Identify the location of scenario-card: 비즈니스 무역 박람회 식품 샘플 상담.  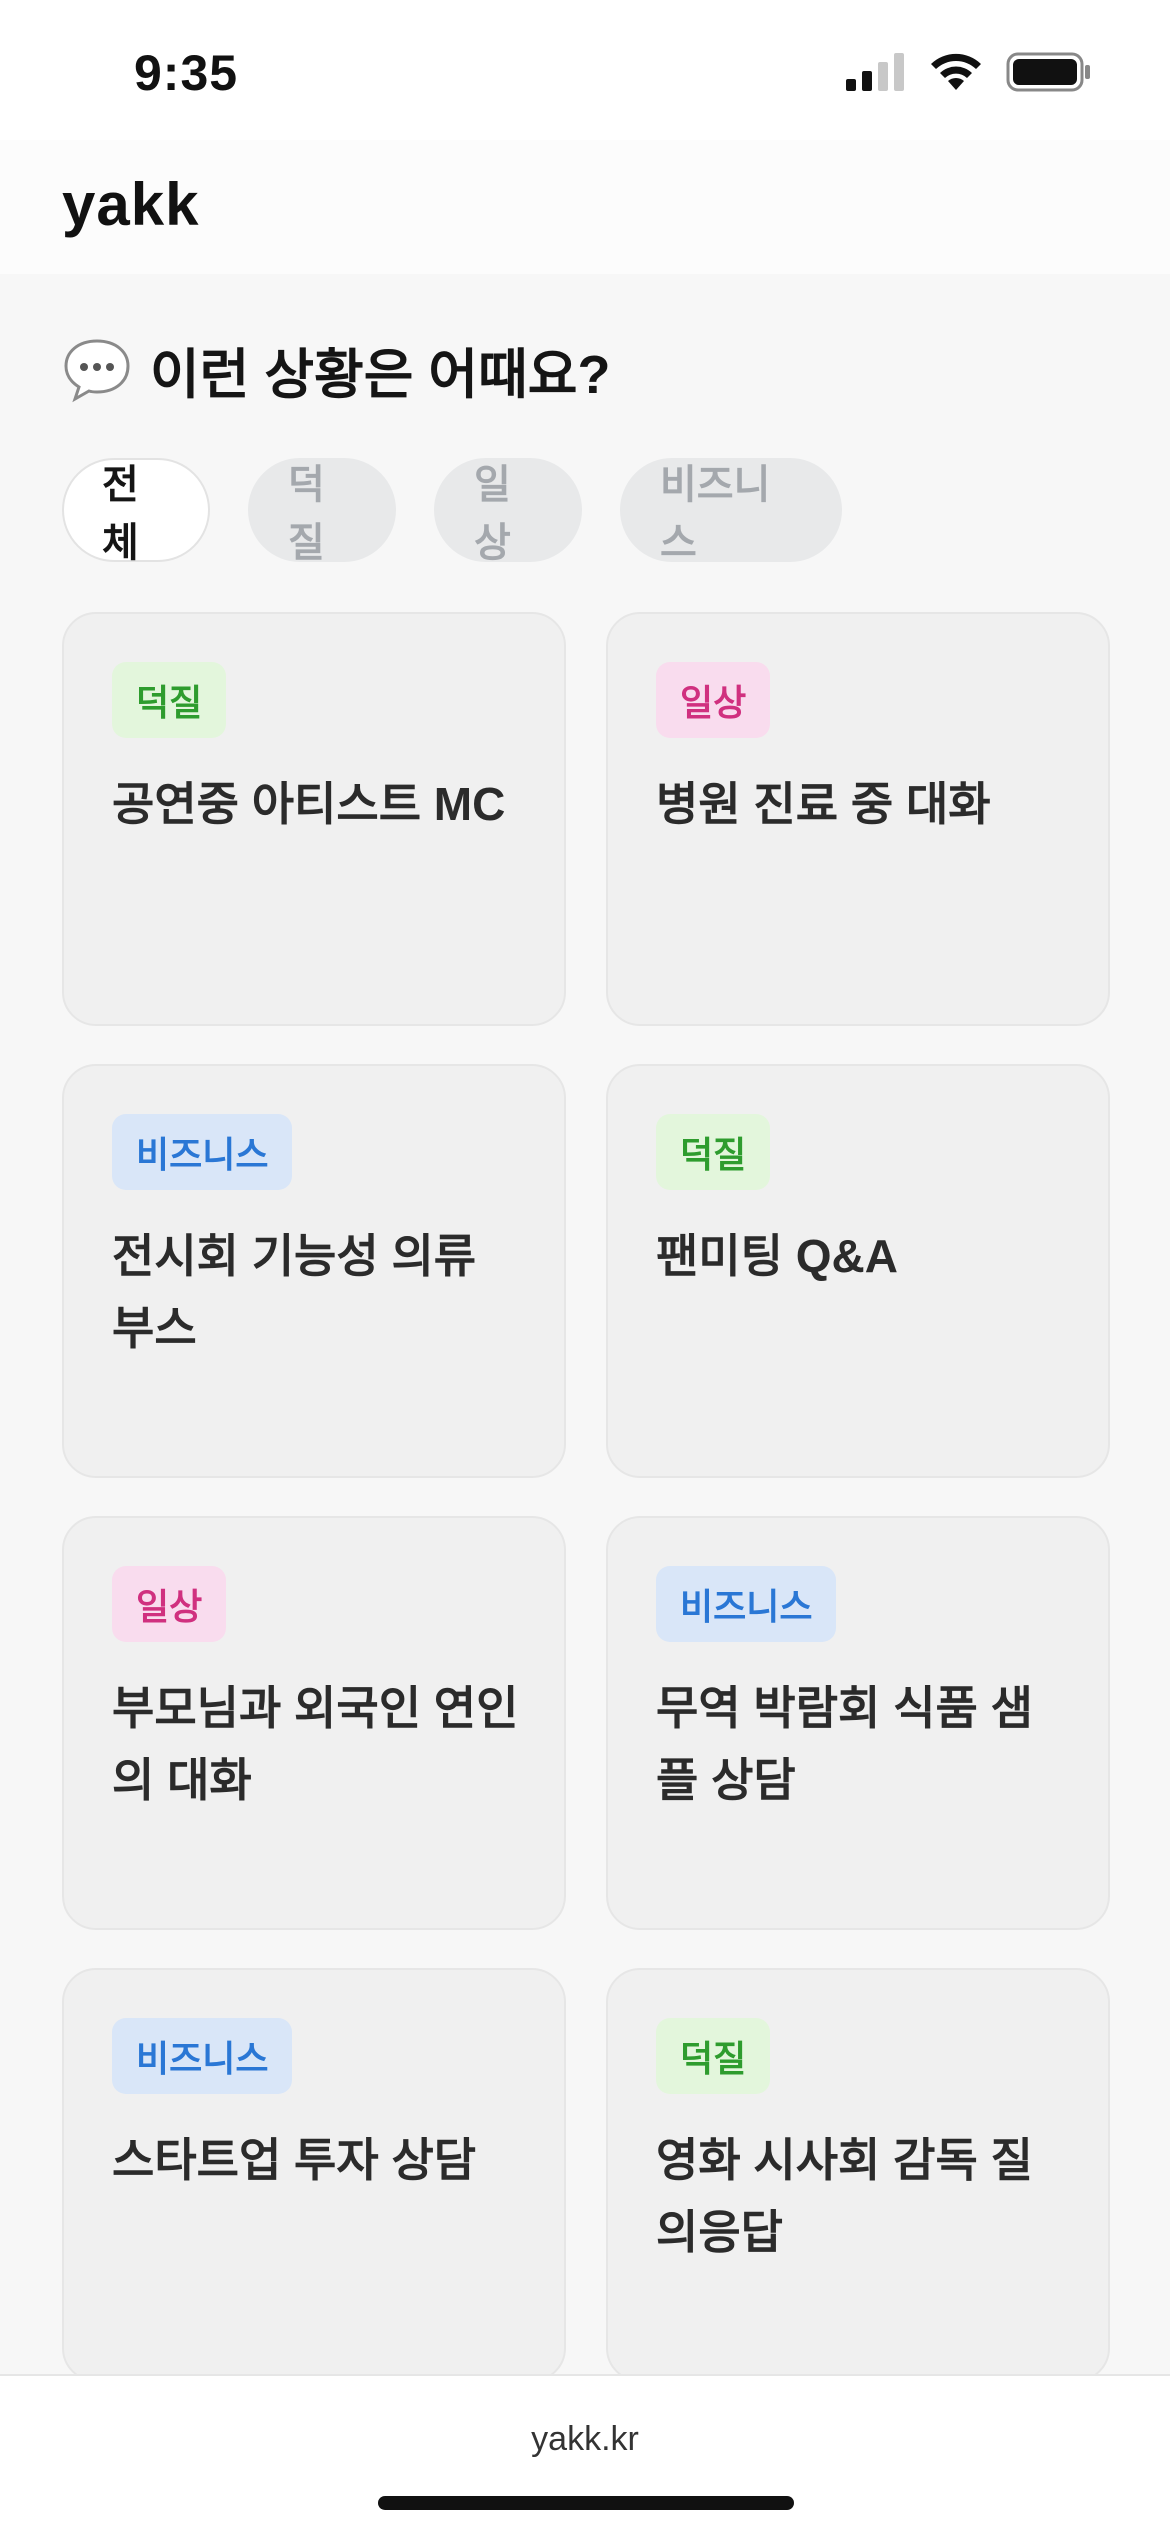
(858, 1723).